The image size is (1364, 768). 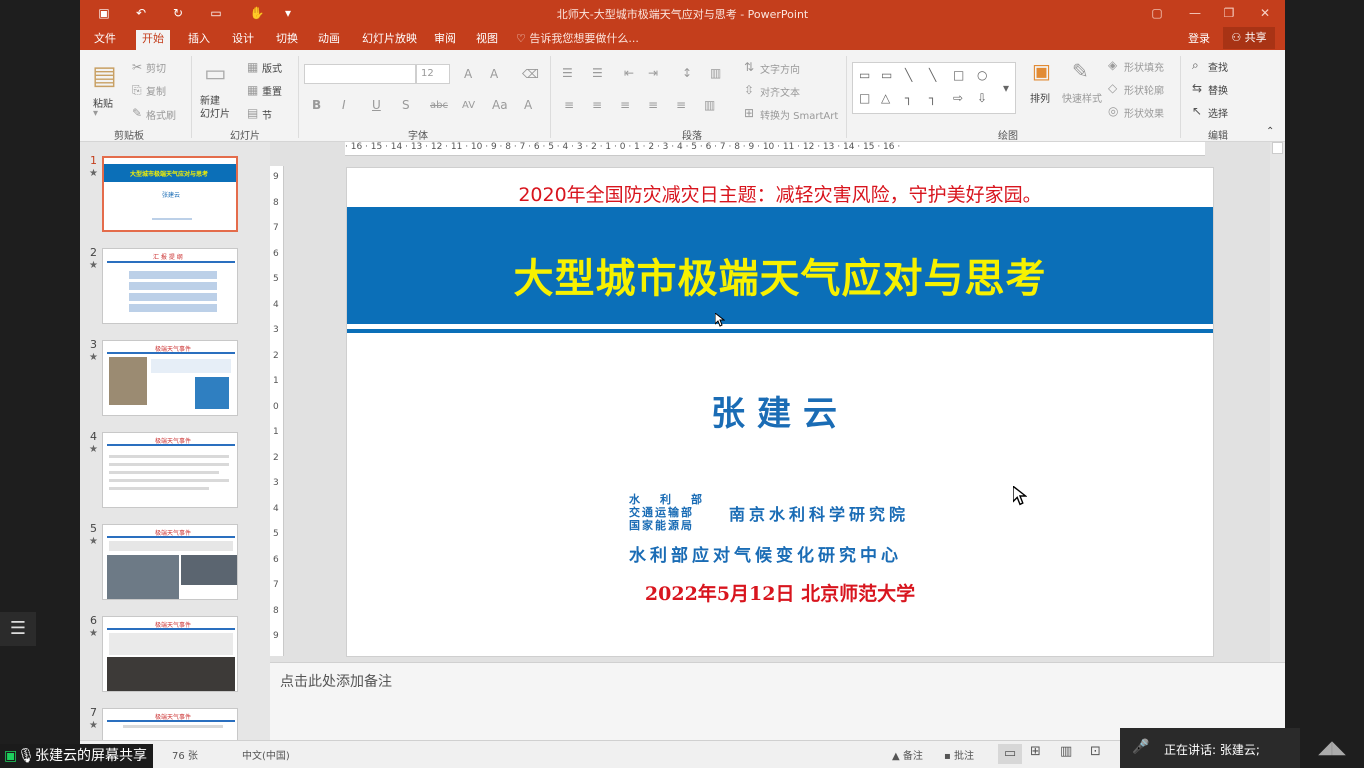 What do you see at coordinates (1066, 751) in the screenshot?
I see `reading-view-icon: ▥` at bounding box center [1066, 751].